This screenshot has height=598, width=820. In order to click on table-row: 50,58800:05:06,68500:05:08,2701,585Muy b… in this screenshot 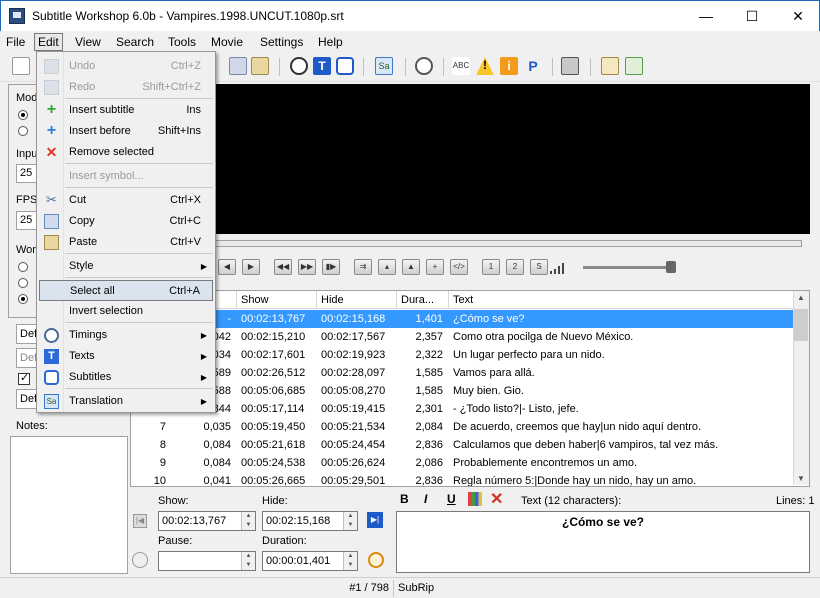, I will do `click(462, 391)`.